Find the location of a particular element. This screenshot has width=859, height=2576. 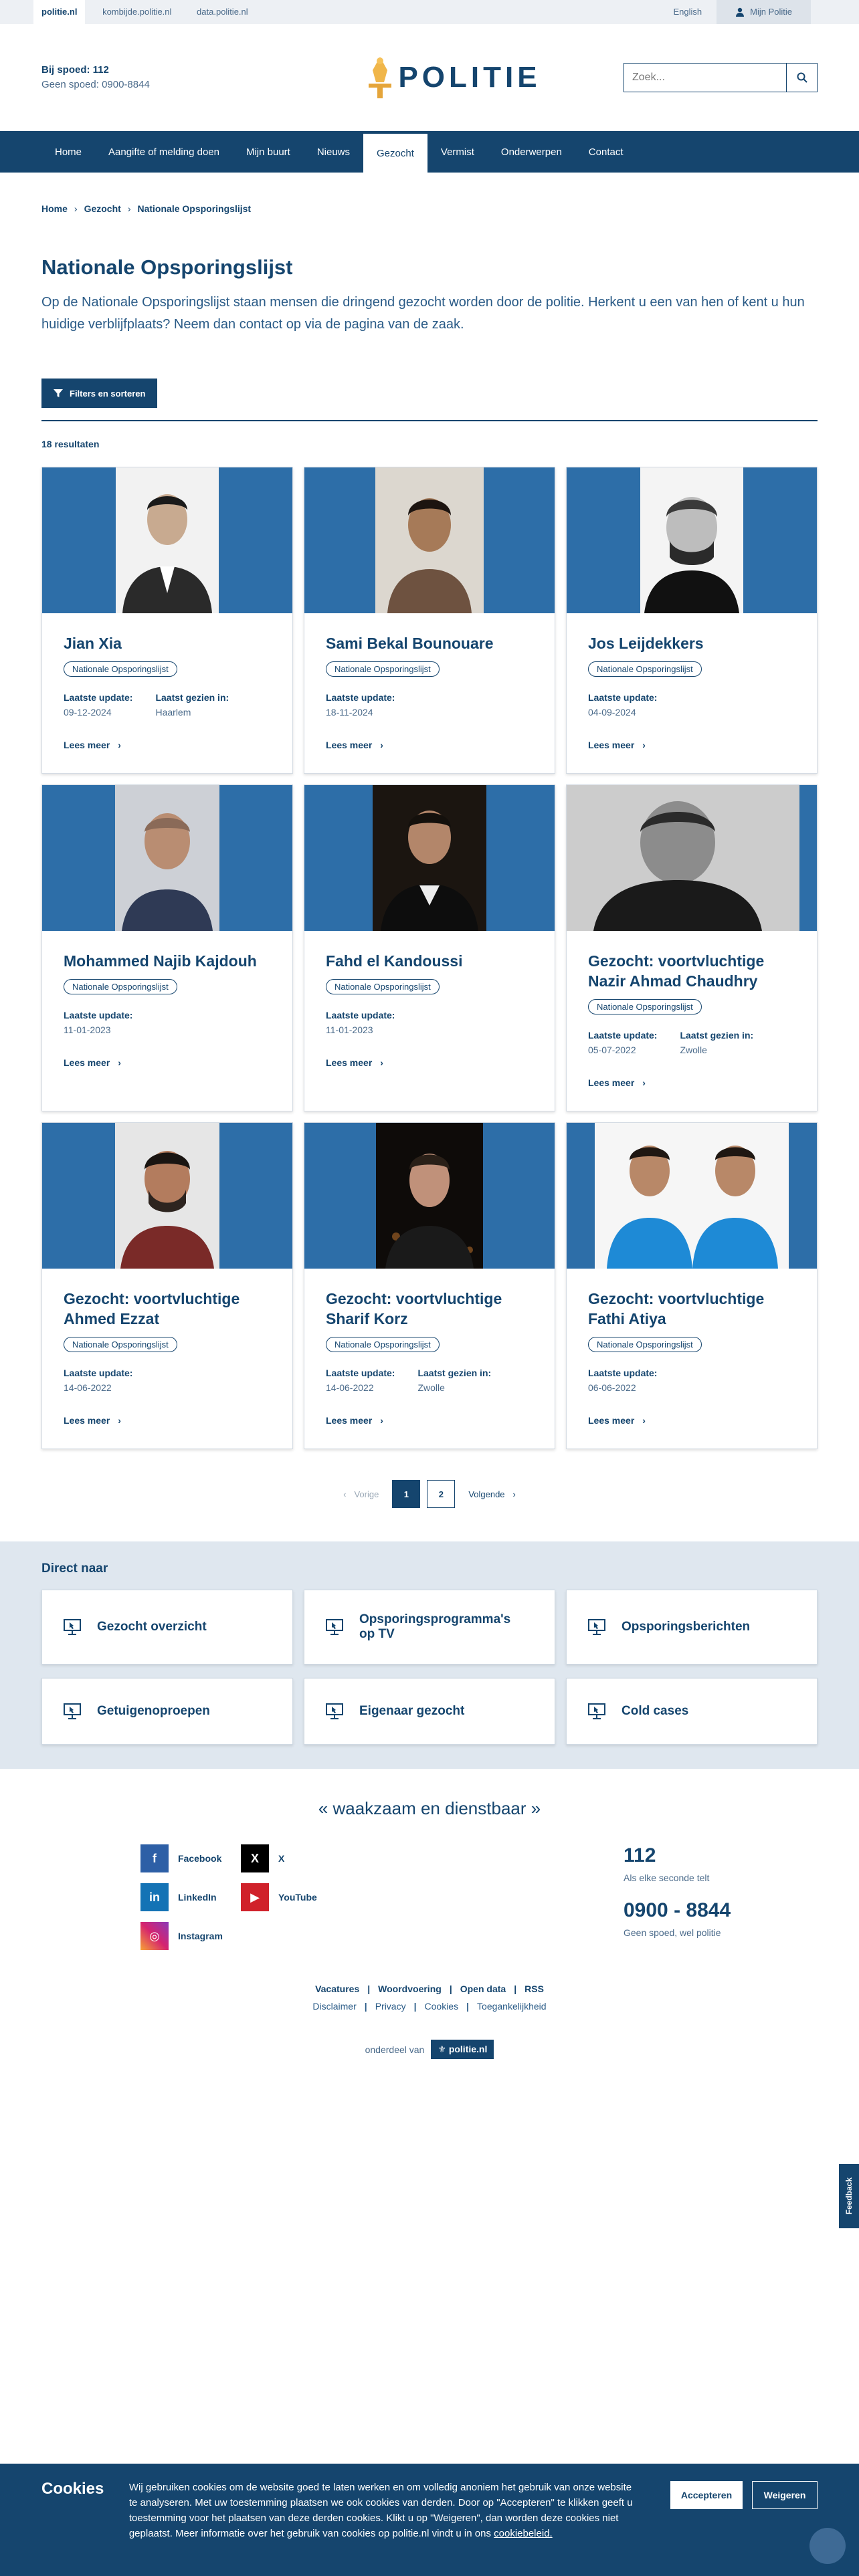

breadcrumb-home: Home is located at coordinates (54, 208).